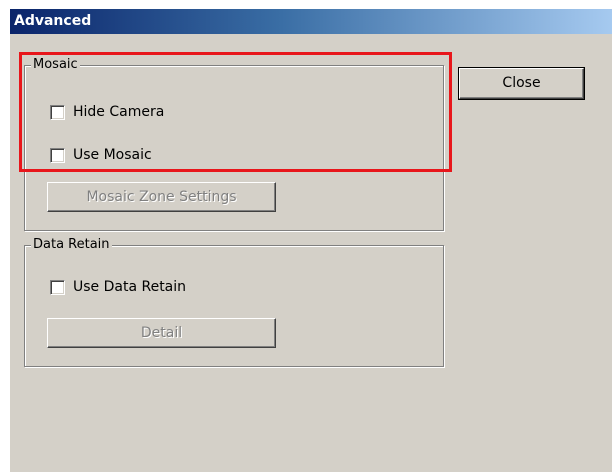 This screenshot has height=472, width=612. What do you see at coordinates (57, 112) in the screenshot?
I see `hide-camera-checkbox` at bounding box center [57, 112].